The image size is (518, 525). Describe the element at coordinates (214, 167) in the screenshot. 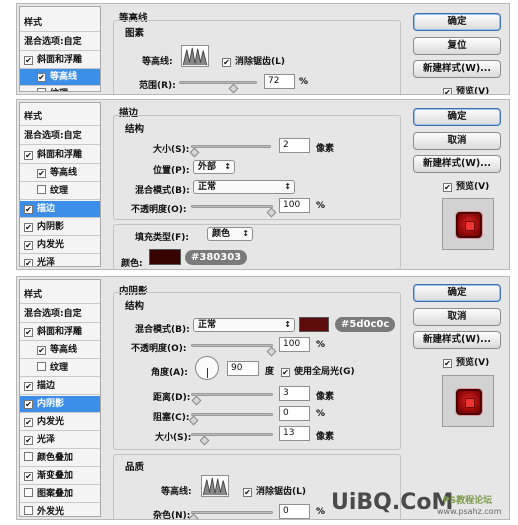

I see `position-select: 外部` at that location.